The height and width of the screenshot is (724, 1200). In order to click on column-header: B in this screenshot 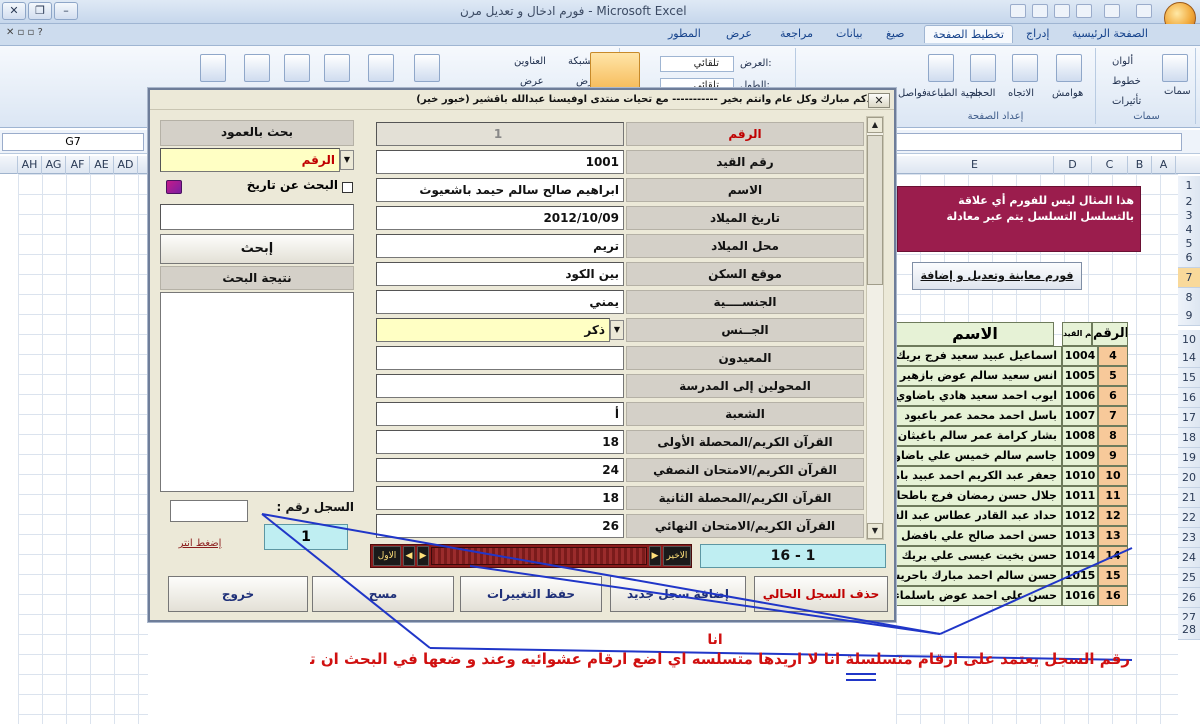, I will do `click(1140, 165)`.